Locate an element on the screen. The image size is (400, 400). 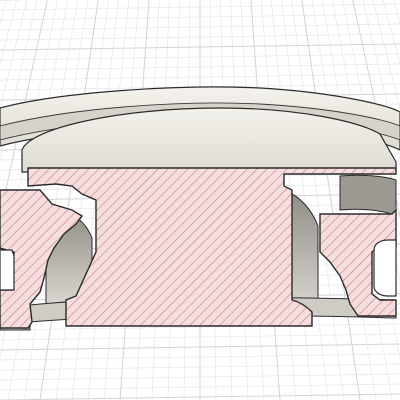
part-right-groove is located at coordinates (368, 195).